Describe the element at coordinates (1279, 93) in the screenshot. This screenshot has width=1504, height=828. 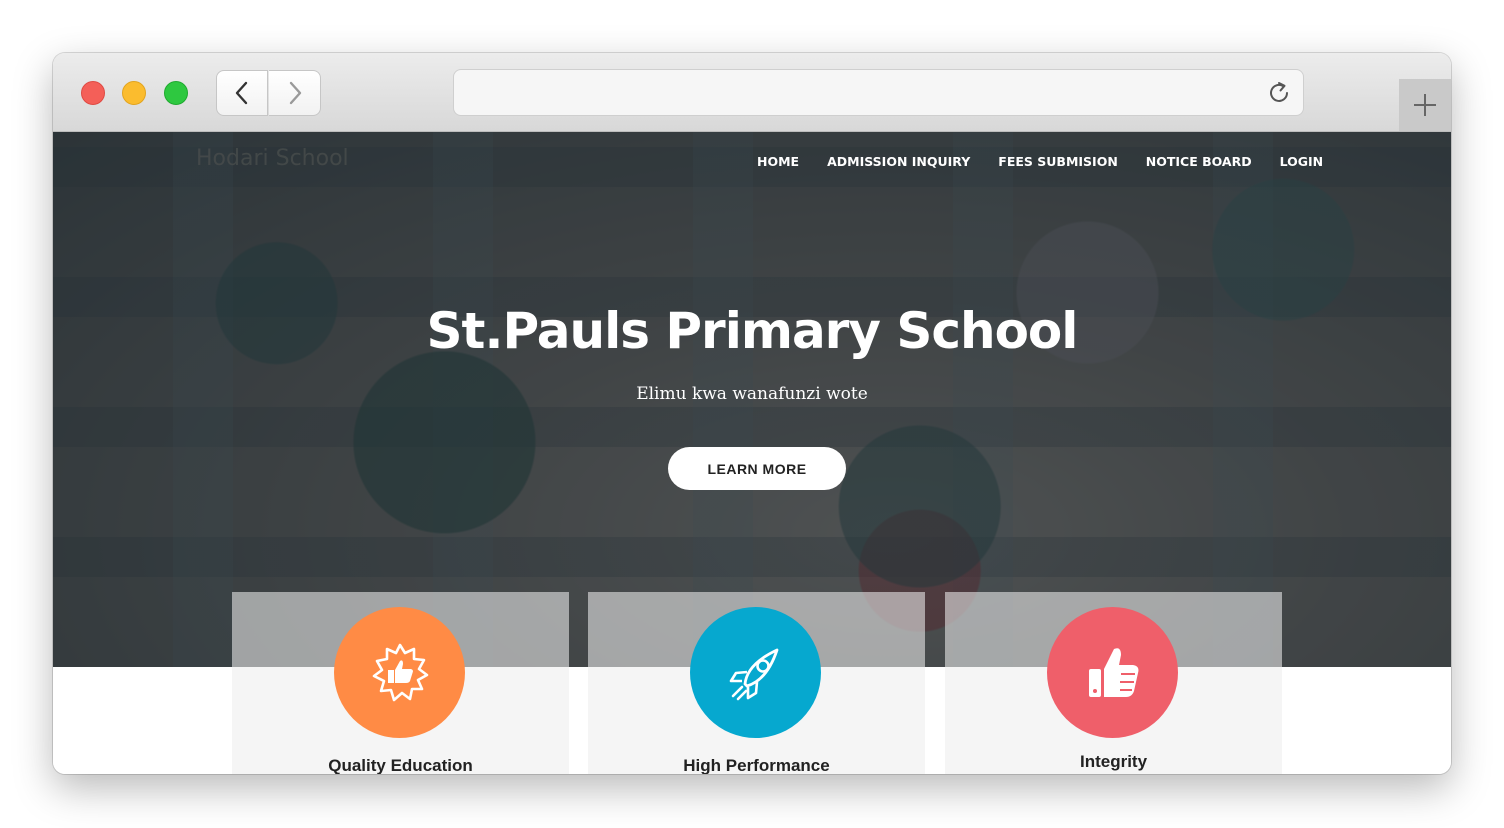
I see `reload-icon` at that location.